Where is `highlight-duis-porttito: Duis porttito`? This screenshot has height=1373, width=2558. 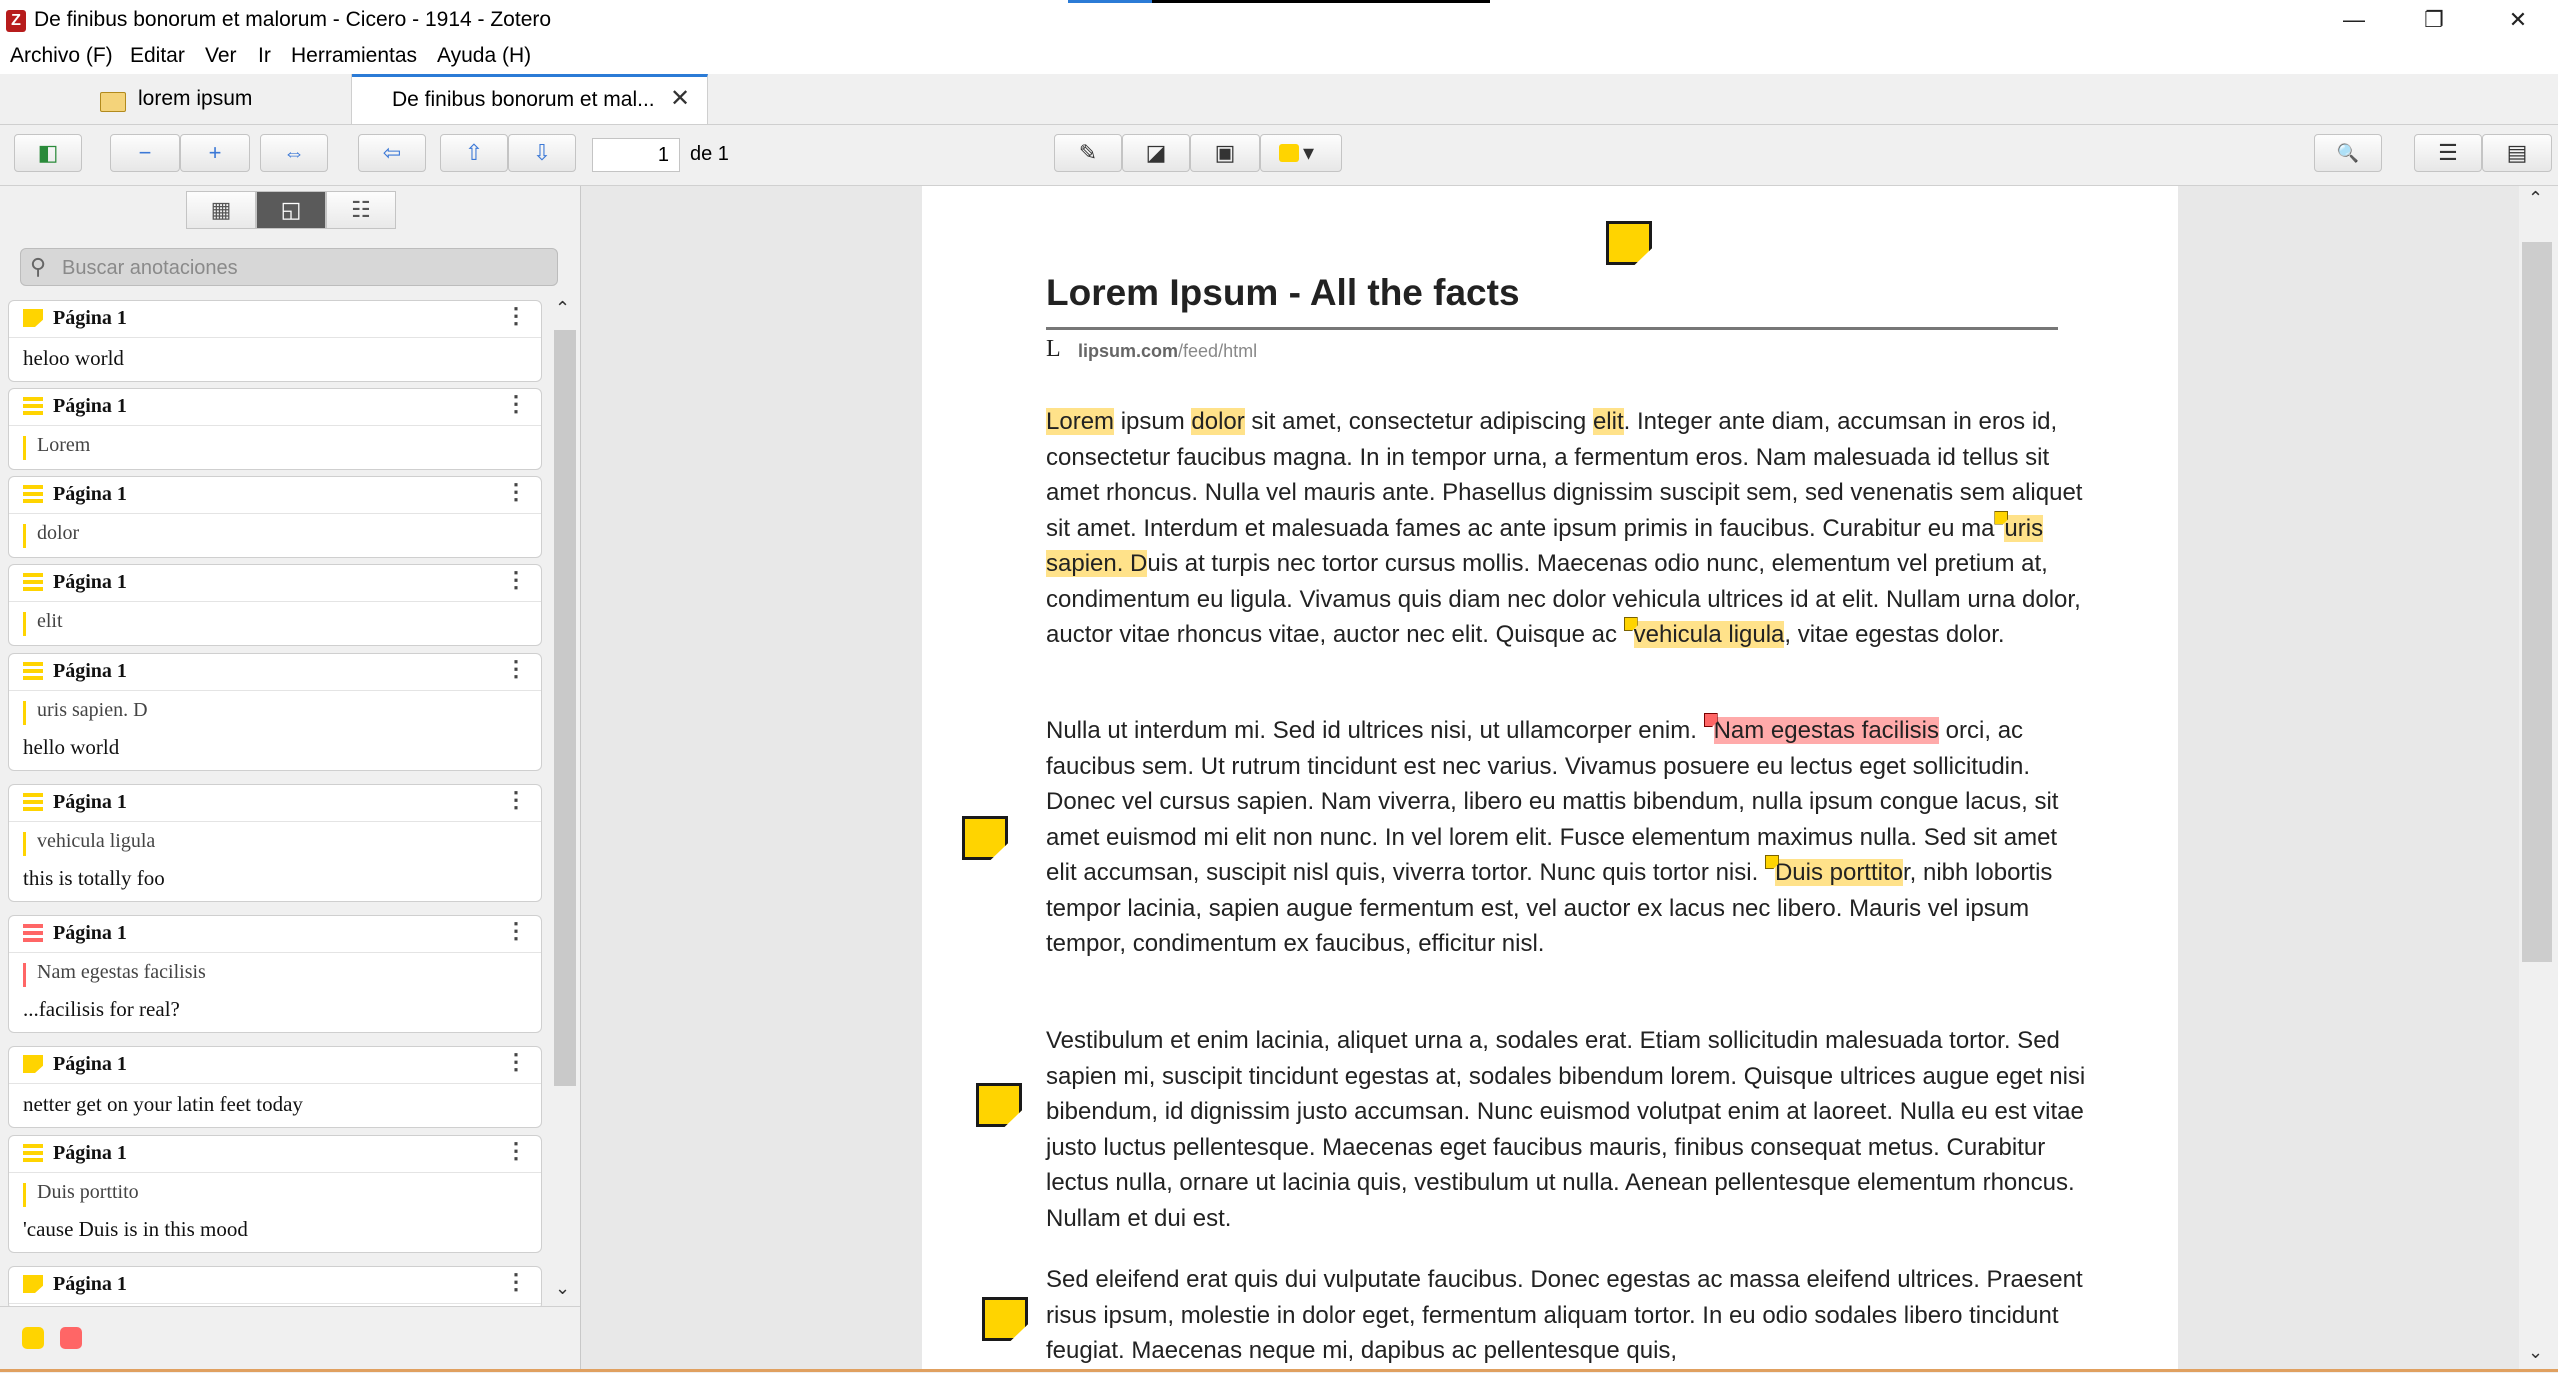
highlight-duis-porttito: Duis porttito is located at coordinates (1838, 872).